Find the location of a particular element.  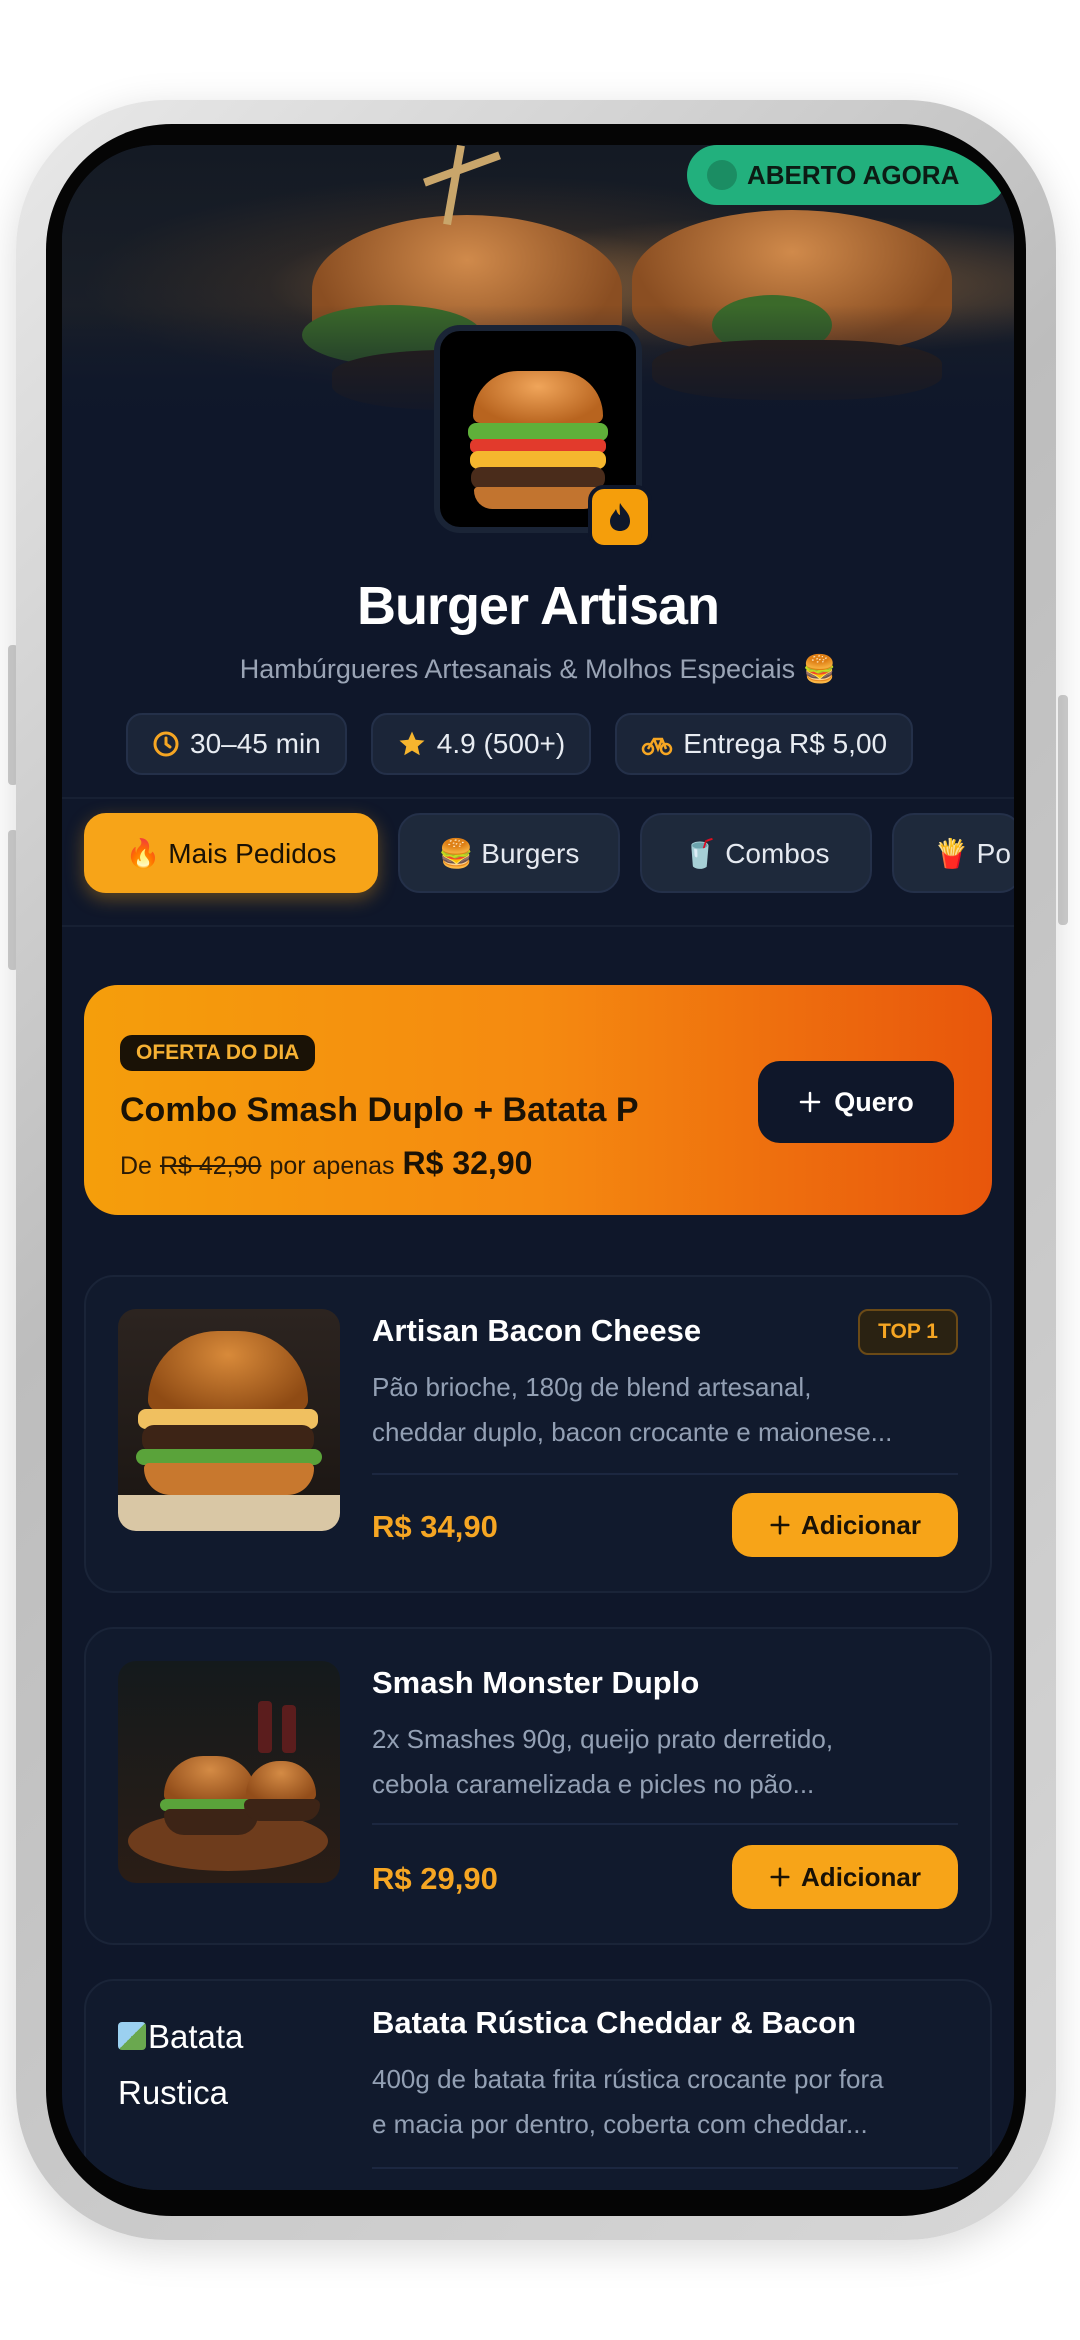

tab-mais-pedidos: 🔥 Mais Pedidos is located at coordinates (231, 853).